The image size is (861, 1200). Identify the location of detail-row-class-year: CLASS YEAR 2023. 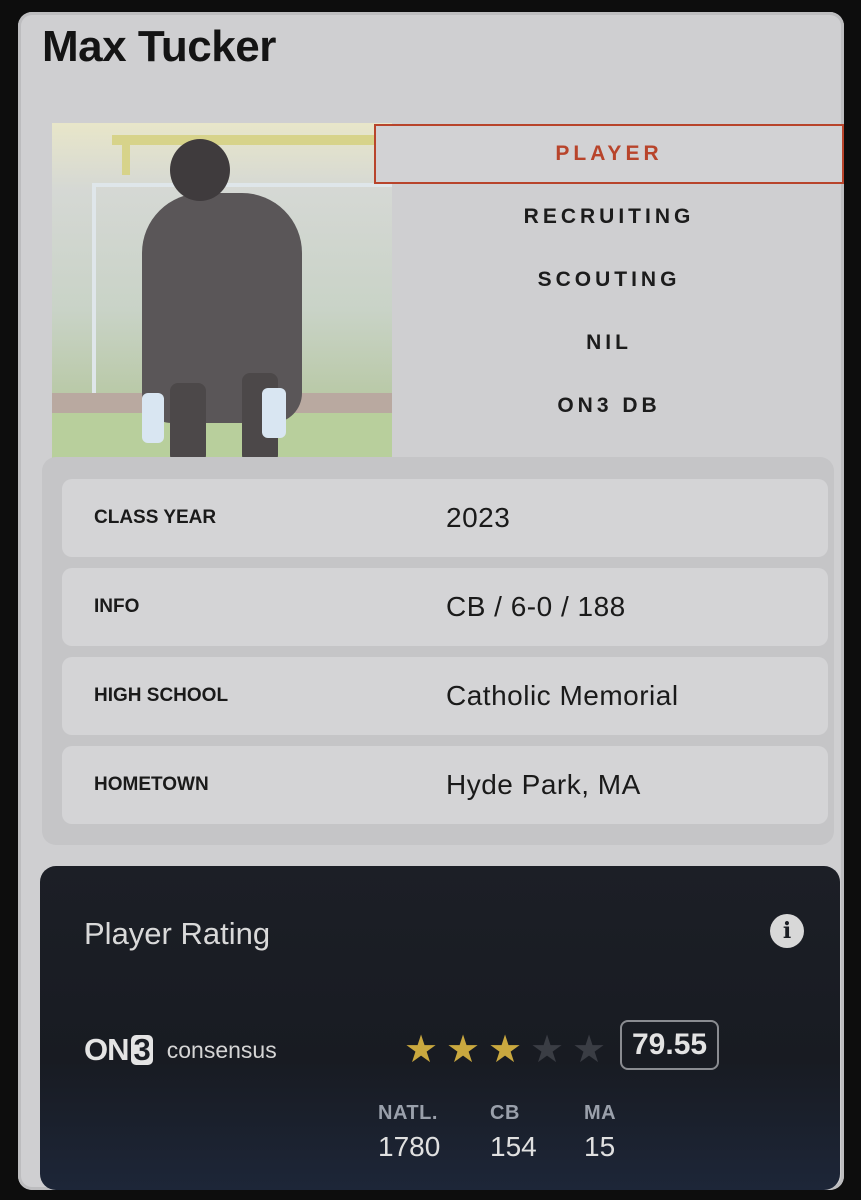
(445, 518).